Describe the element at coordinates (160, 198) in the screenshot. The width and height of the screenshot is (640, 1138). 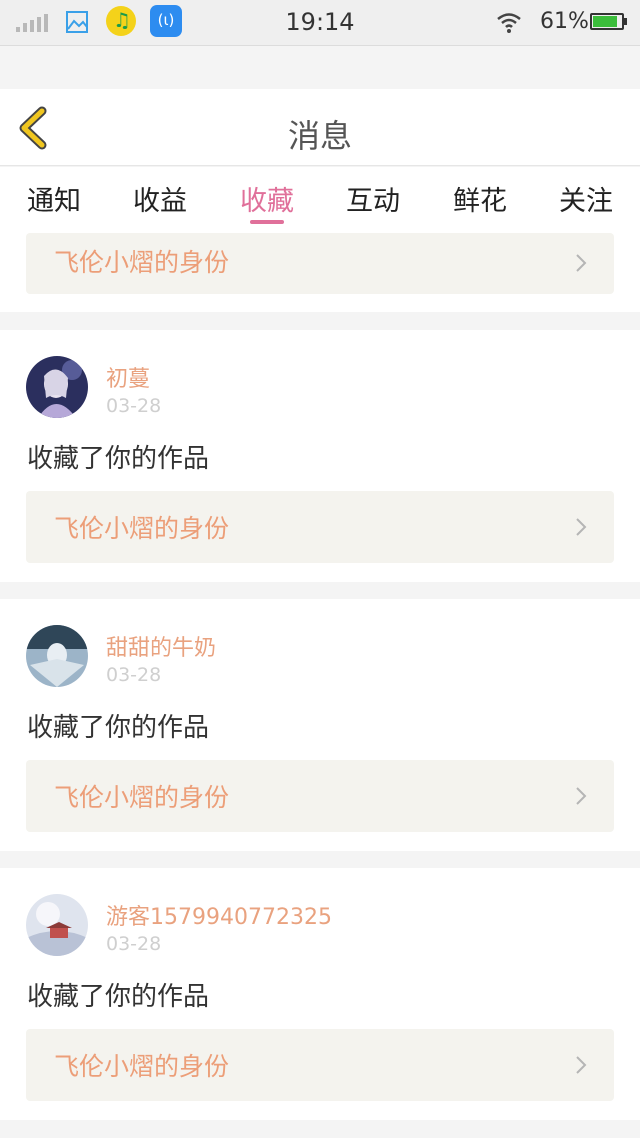
I see `tab-earnings: 收益` at that location.